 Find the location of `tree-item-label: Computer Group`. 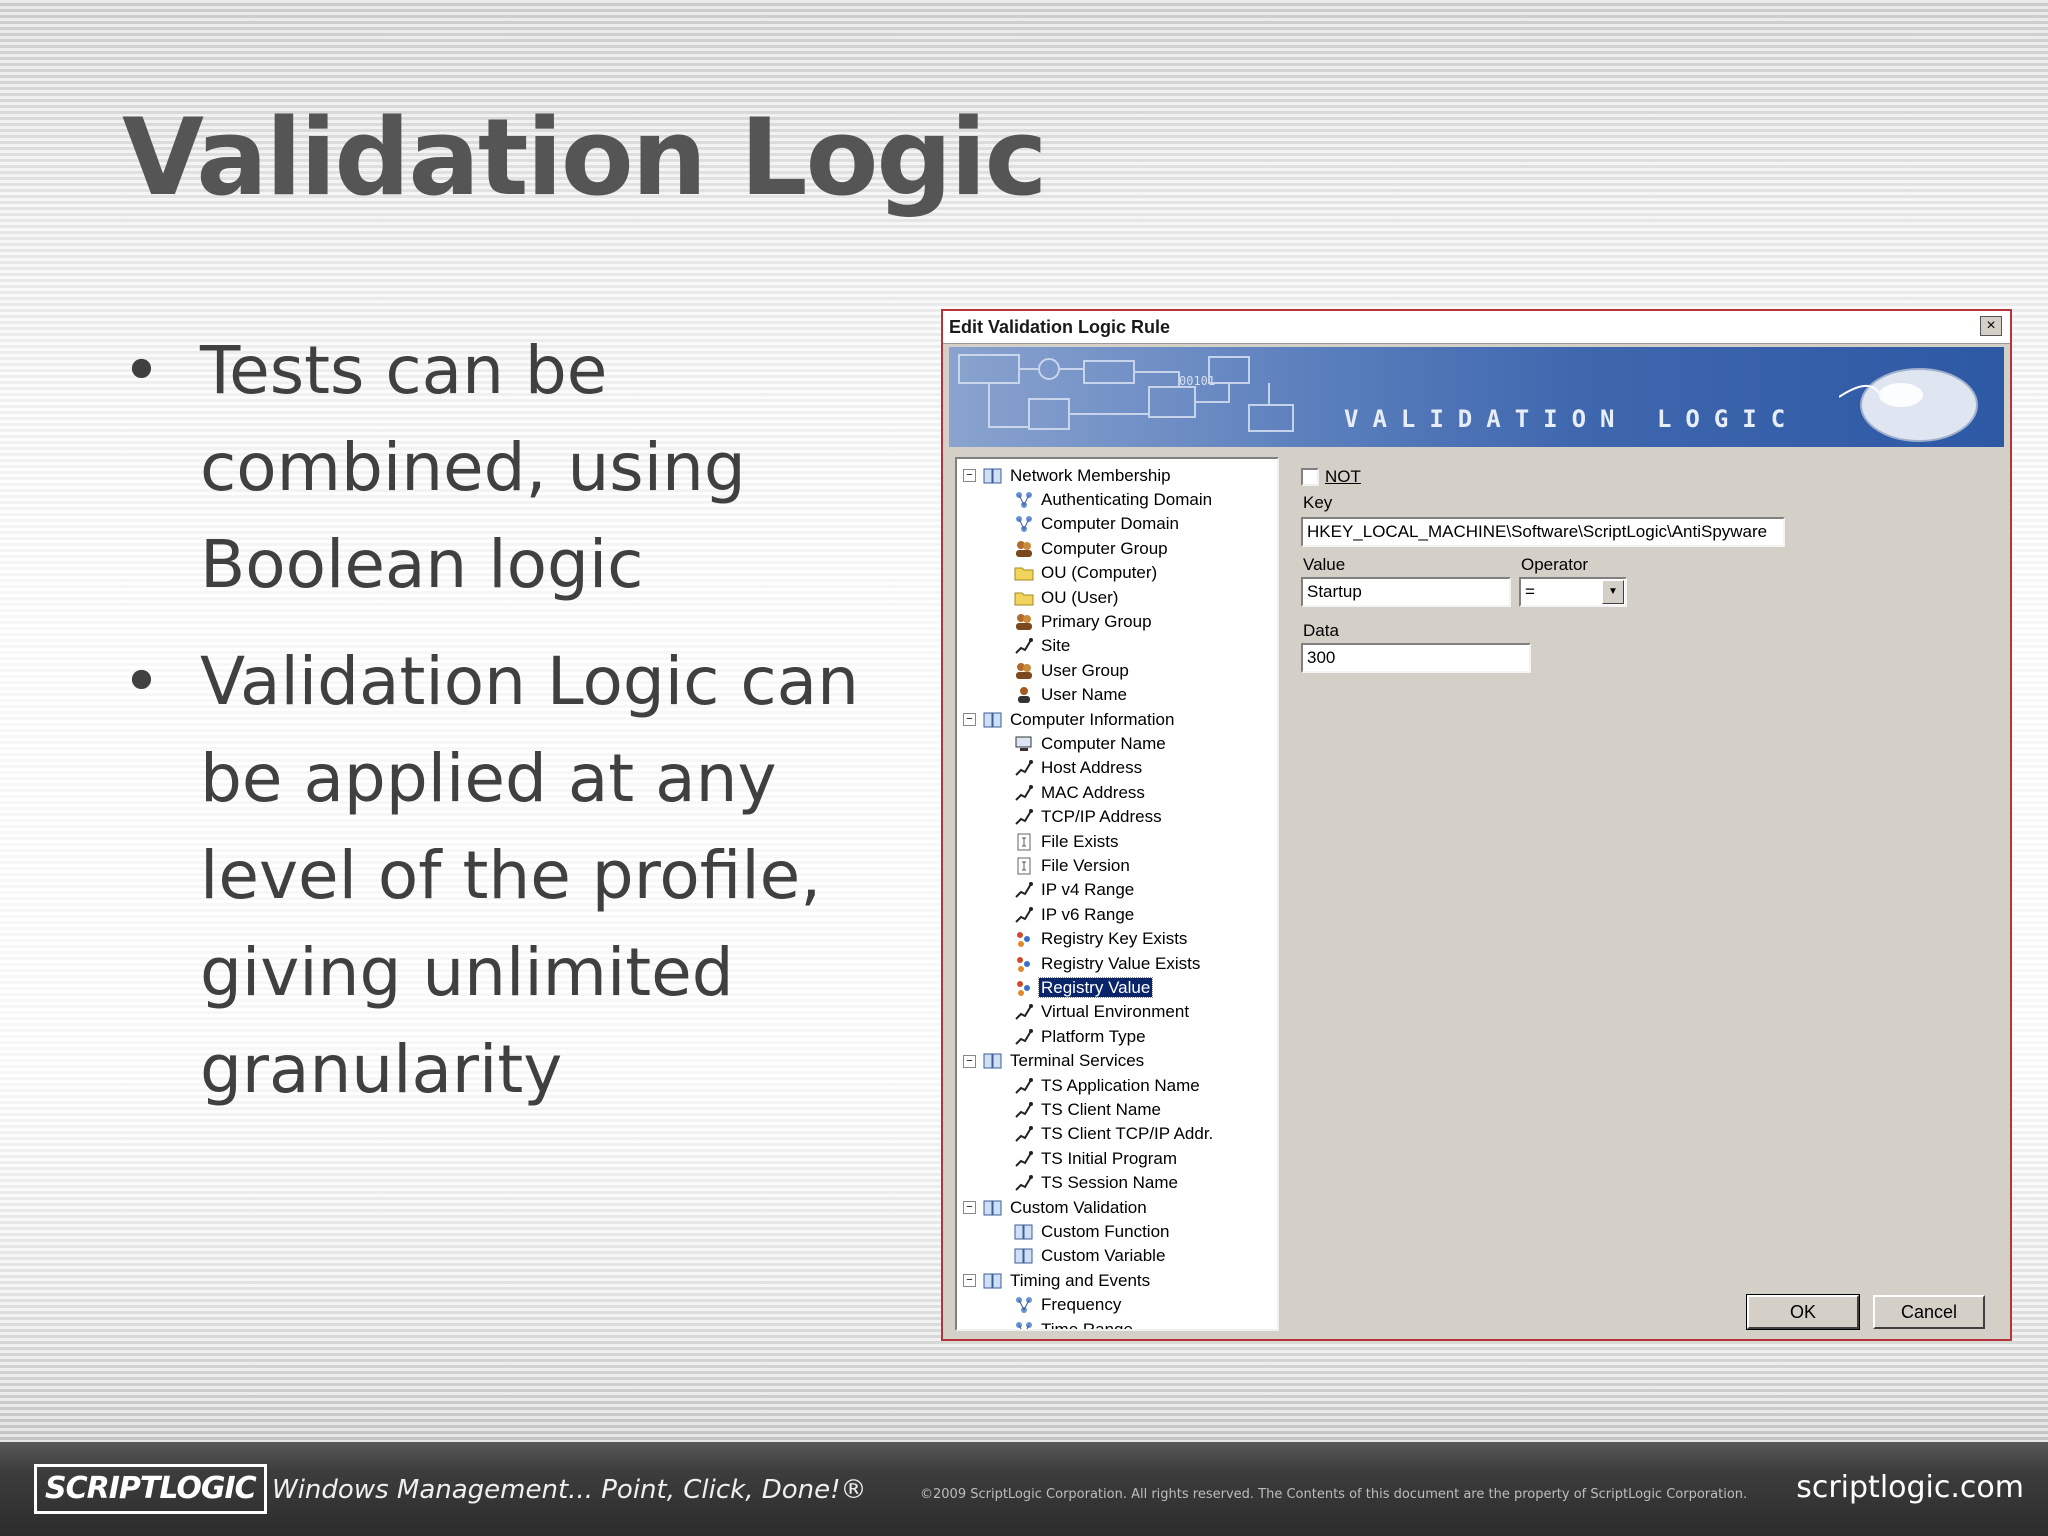

tree-item-label: Computer Group is located at coordinates (1104, 548).